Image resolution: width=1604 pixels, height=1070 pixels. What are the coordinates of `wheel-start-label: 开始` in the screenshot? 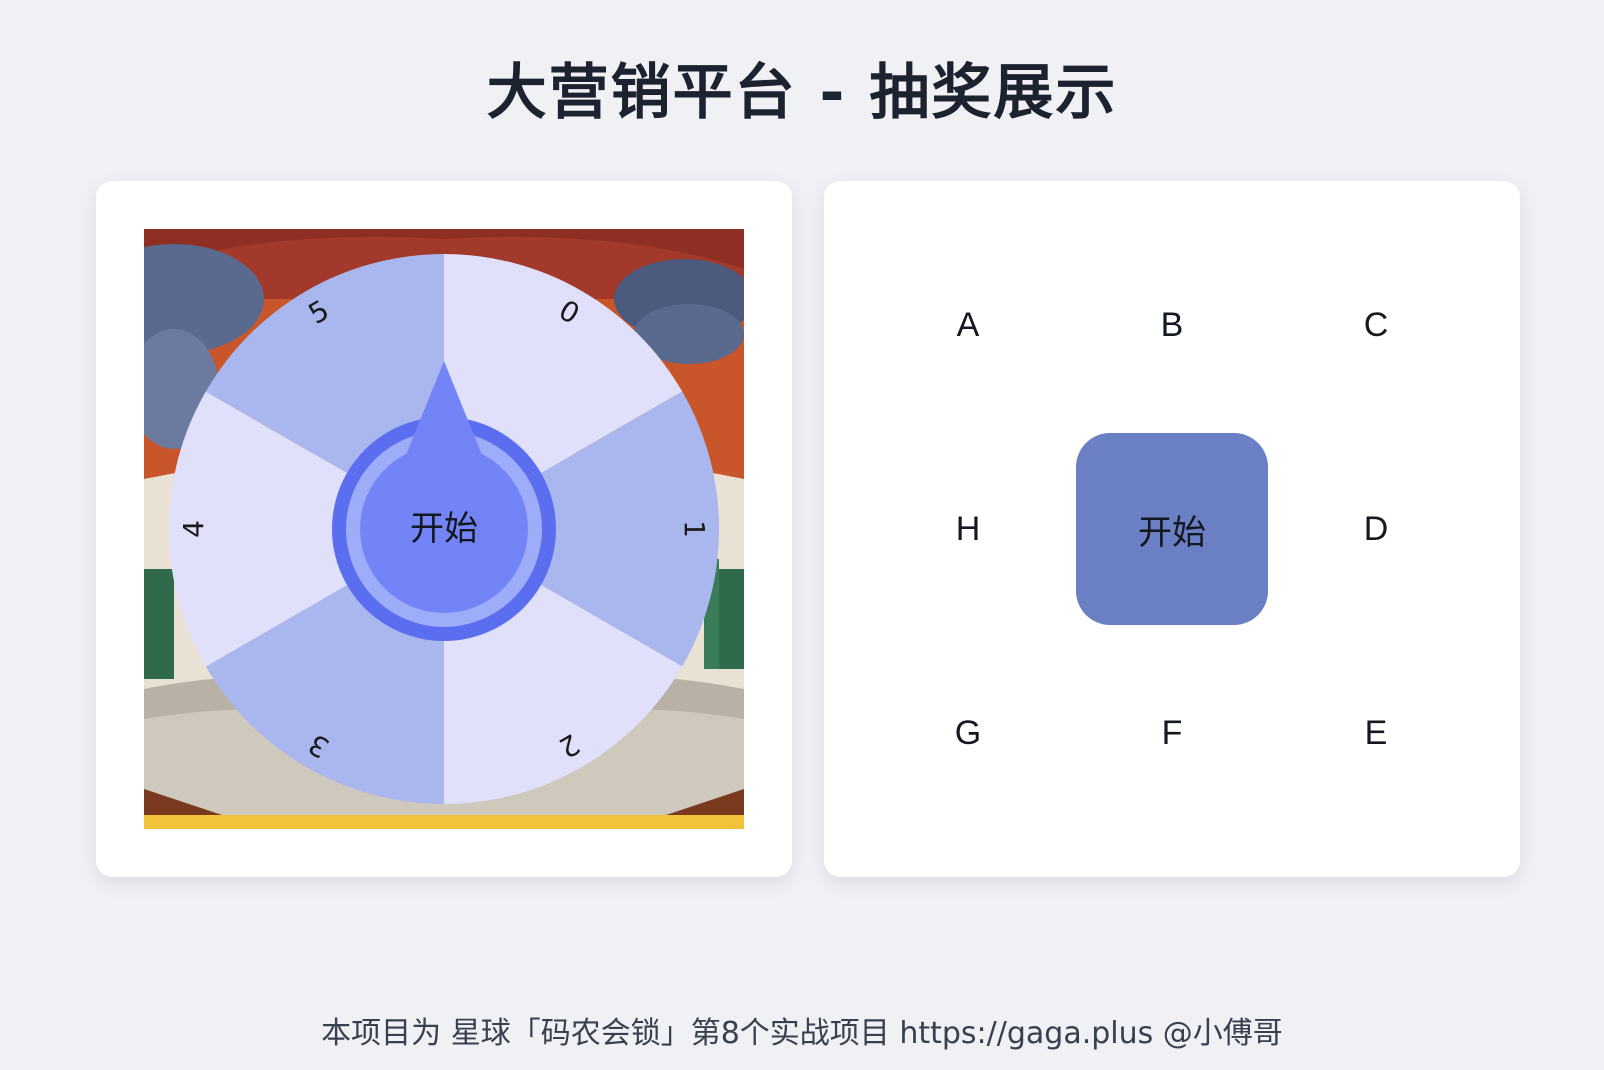 It's located at (444, 529).